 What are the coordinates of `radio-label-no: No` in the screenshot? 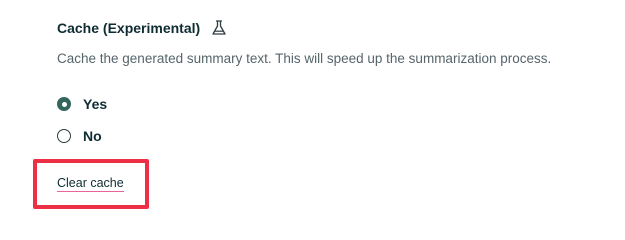 It's located at (92, 136).